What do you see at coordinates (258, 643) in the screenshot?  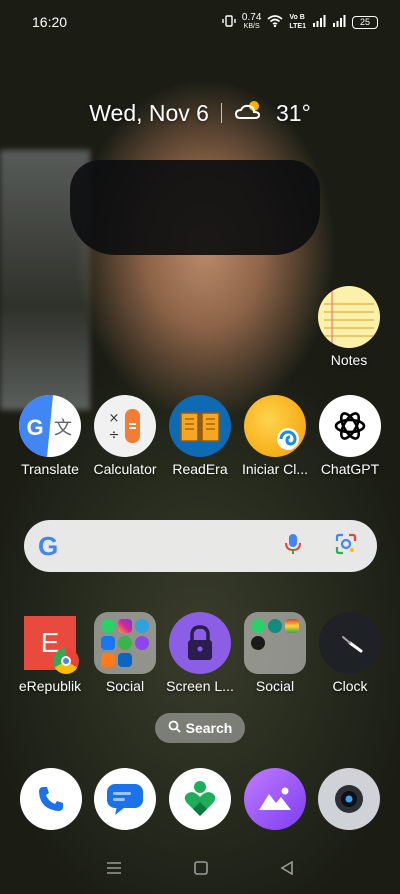 I see `app-dark-icon` at bounding box center [258, 643].